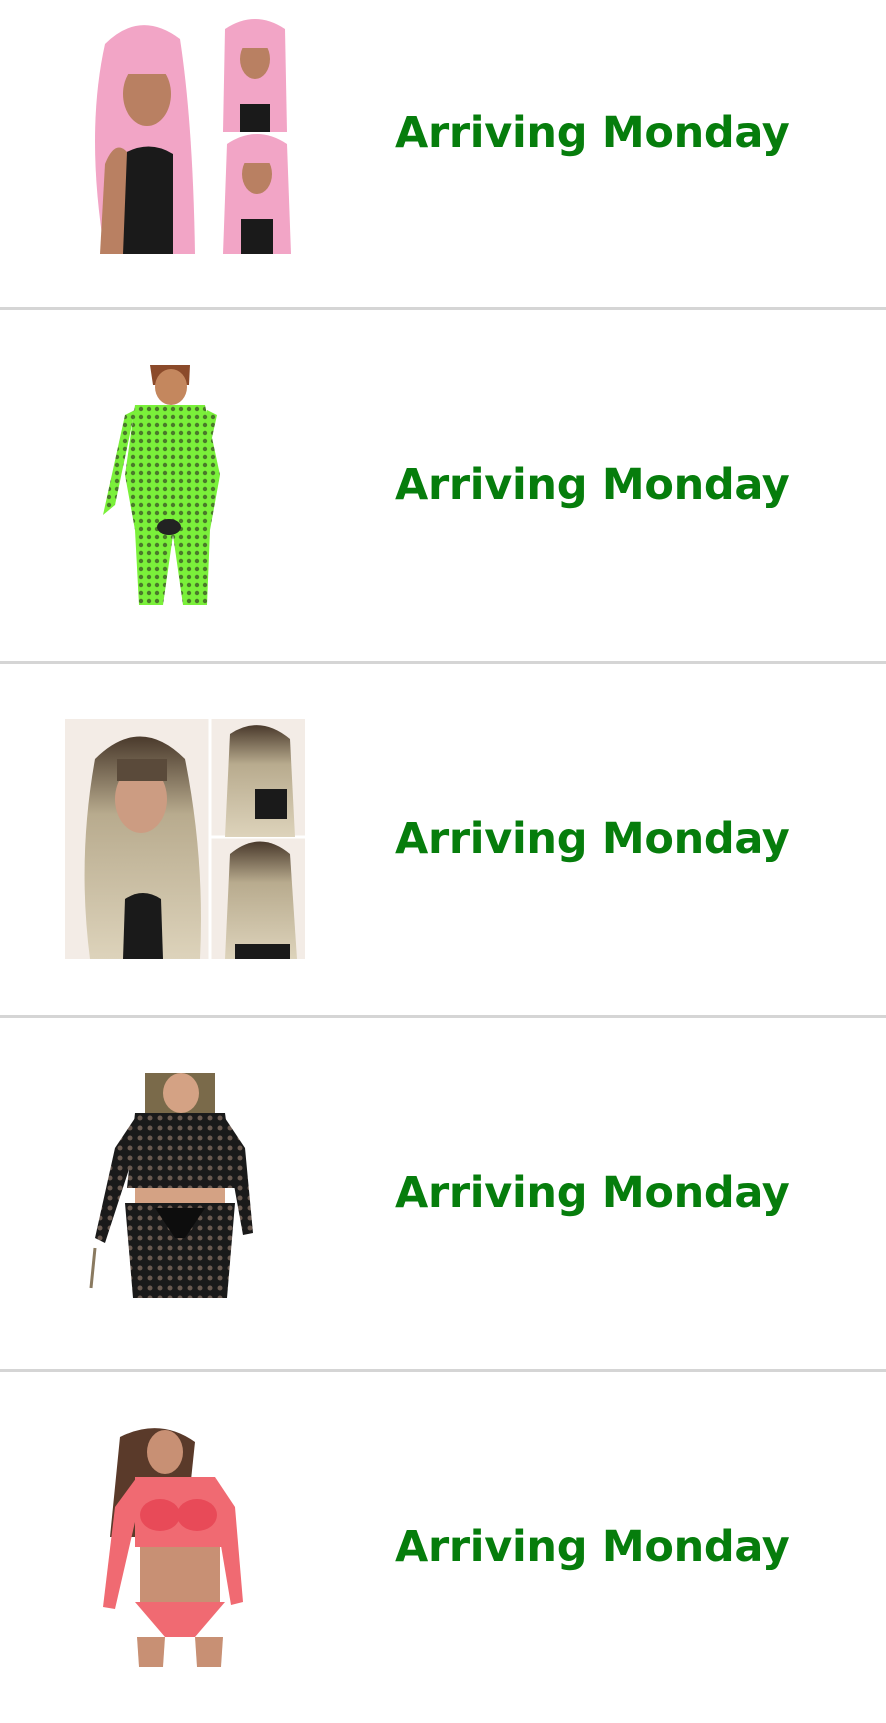 Image resolution: width=886 pixels, height=1723 pixels. I want to click on black-lace-set-product-image, so click(185, 1193).